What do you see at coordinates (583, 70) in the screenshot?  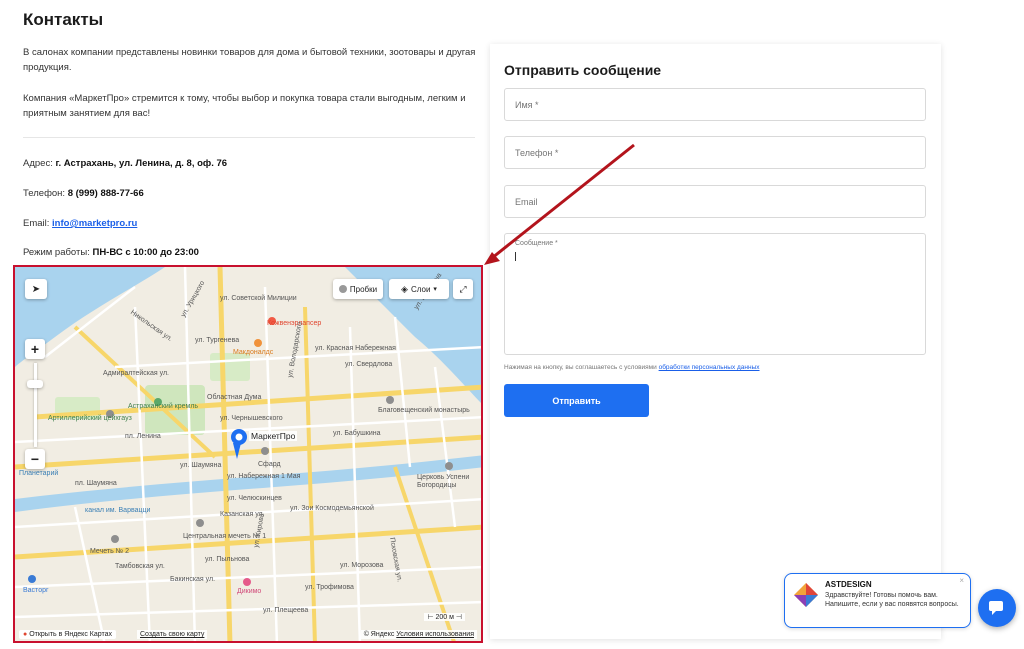 I see `form-title: Отправить сообщение` at bounding box center [583, 70].